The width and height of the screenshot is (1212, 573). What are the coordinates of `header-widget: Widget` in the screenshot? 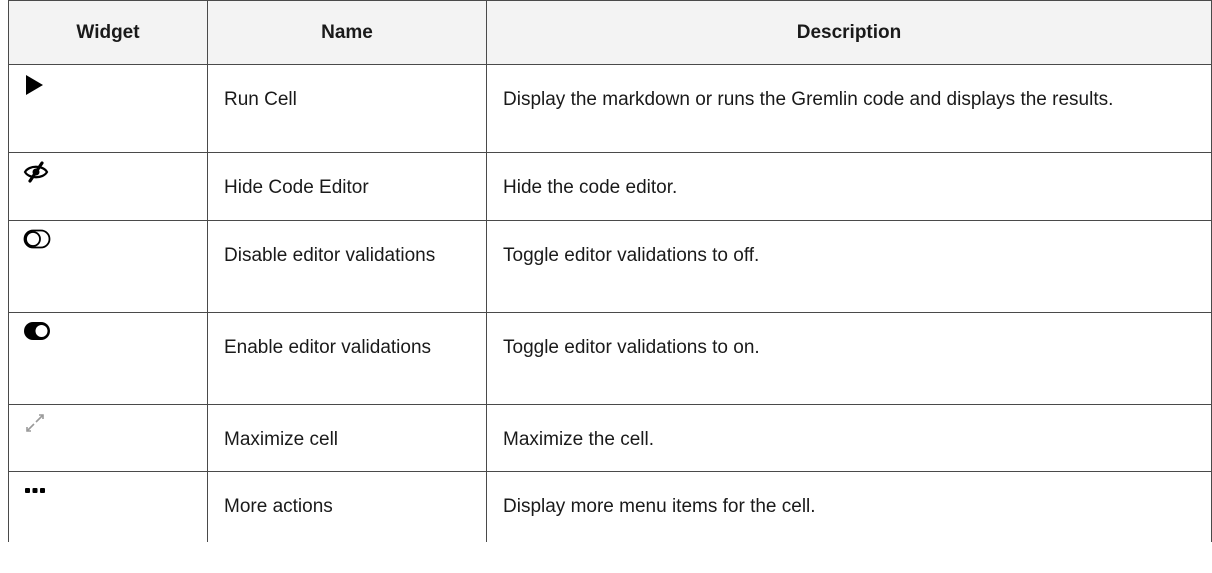 It's located at (108, 32).